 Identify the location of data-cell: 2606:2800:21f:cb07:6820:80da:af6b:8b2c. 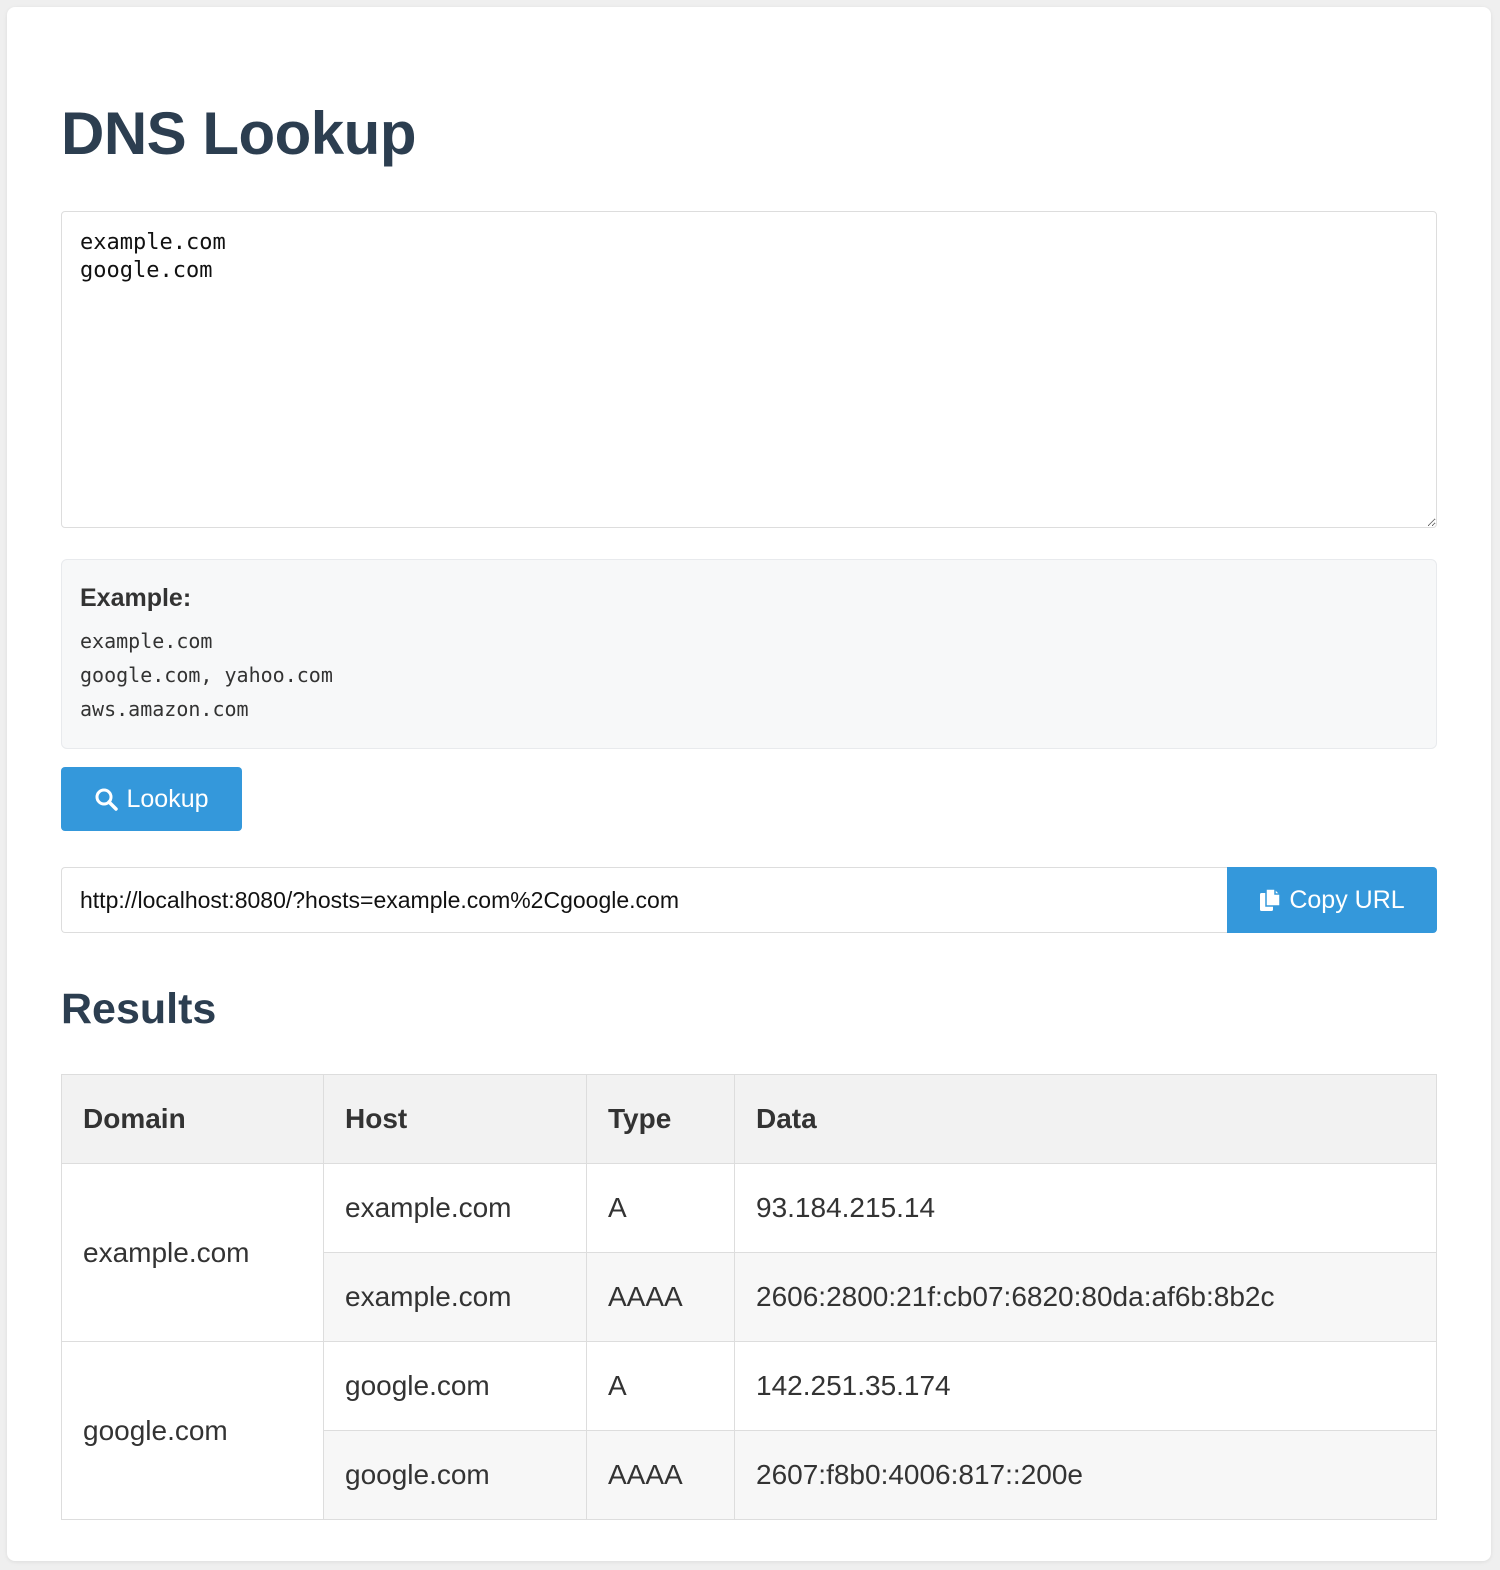
(1085, 1297).